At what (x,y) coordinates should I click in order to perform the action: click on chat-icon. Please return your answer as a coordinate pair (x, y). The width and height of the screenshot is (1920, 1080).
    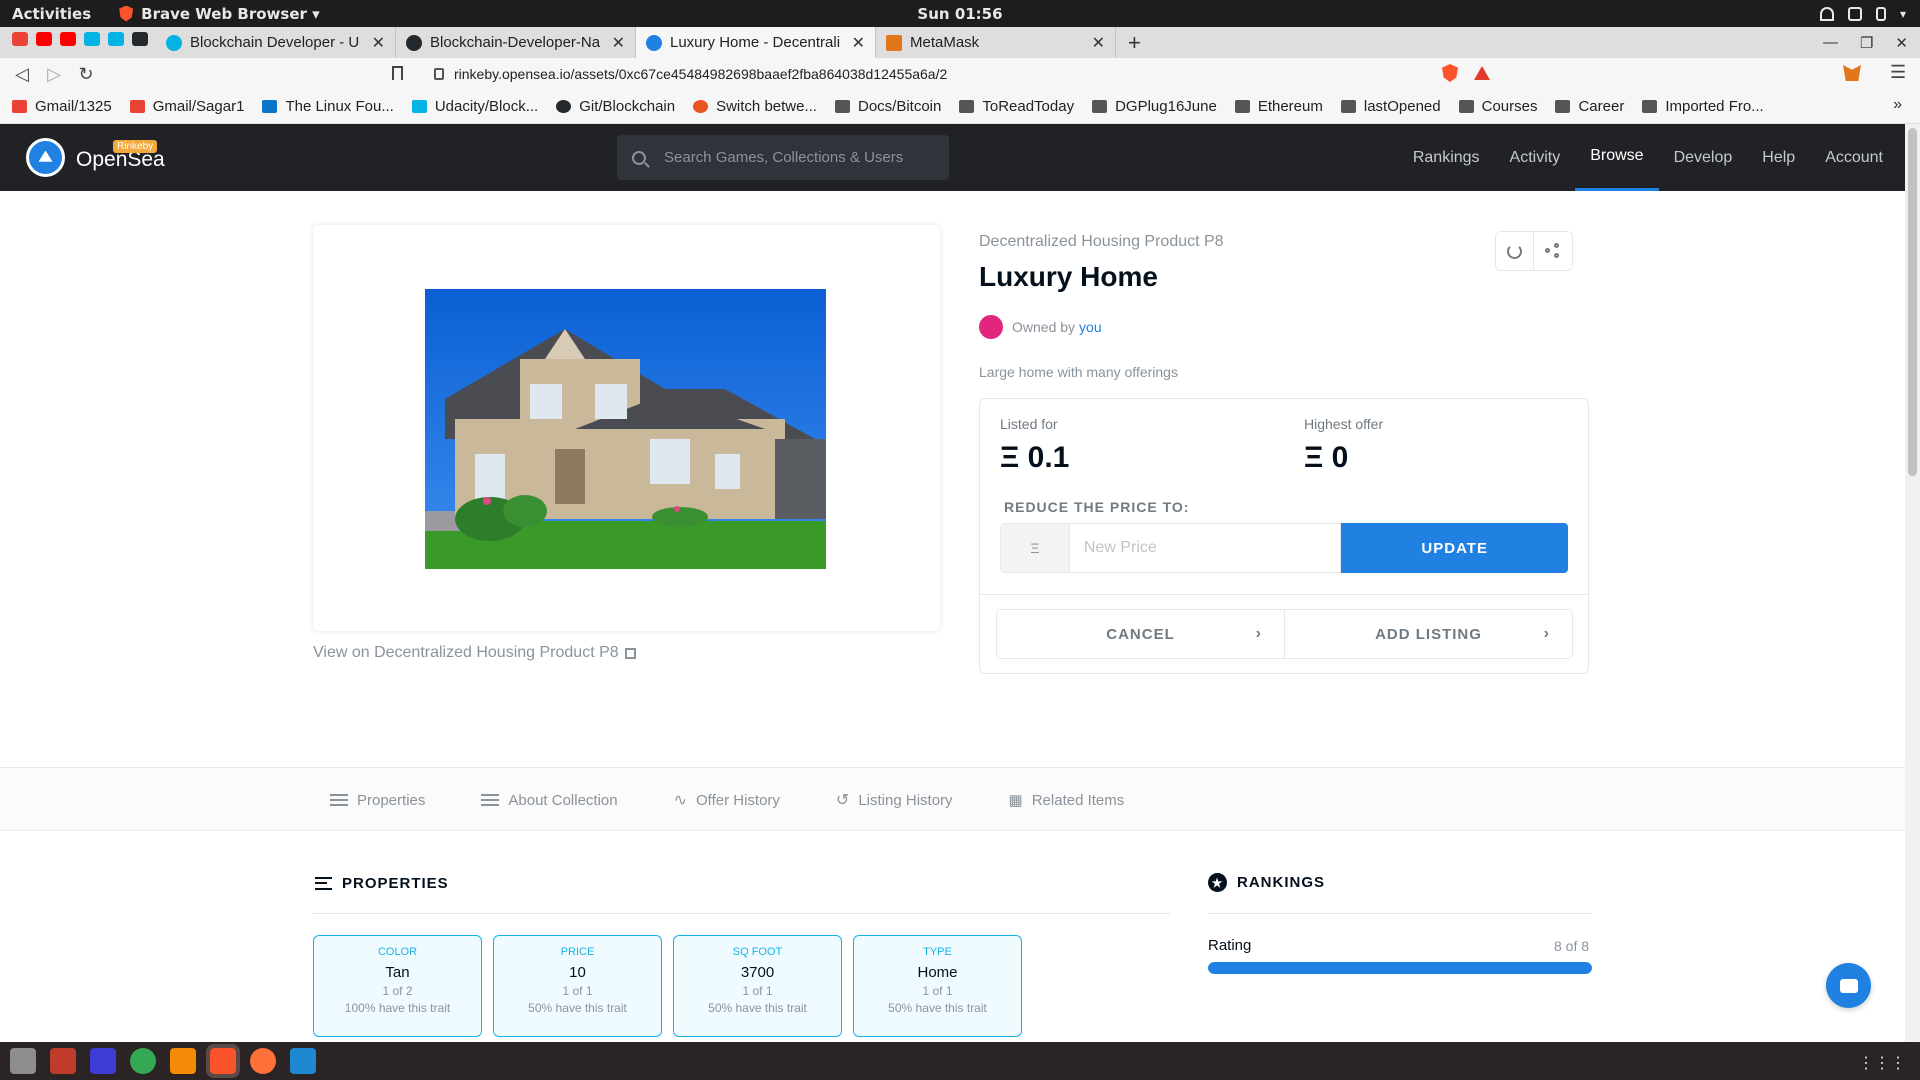
    Looking at the image, I should click on (1848, 985).